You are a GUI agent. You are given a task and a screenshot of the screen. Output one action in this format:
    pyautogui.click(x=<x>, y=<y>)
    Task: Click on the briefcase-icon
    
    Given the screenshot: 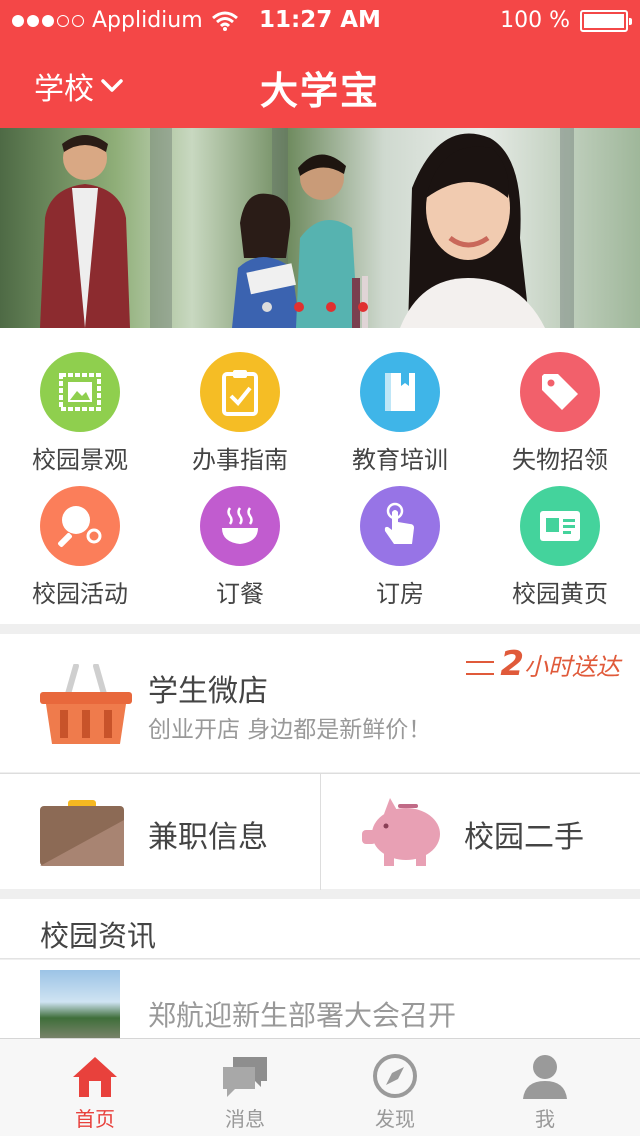 What is the action you would take?
    pyautogui.click(x=82, y=833)
    